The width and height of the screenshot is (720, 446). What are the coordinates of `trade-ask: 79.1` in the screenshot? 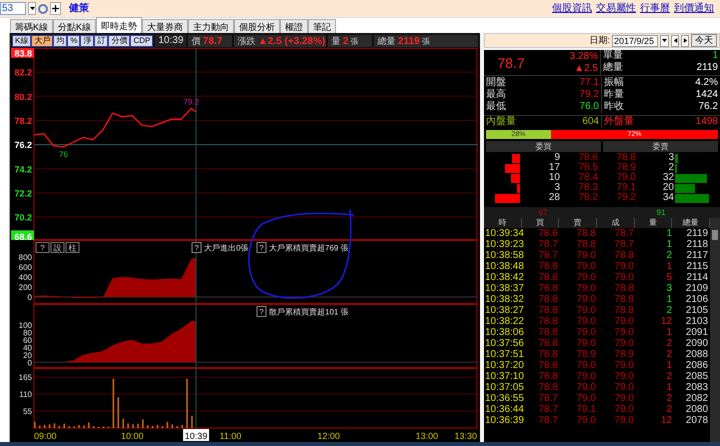 It's located at (586, 409).